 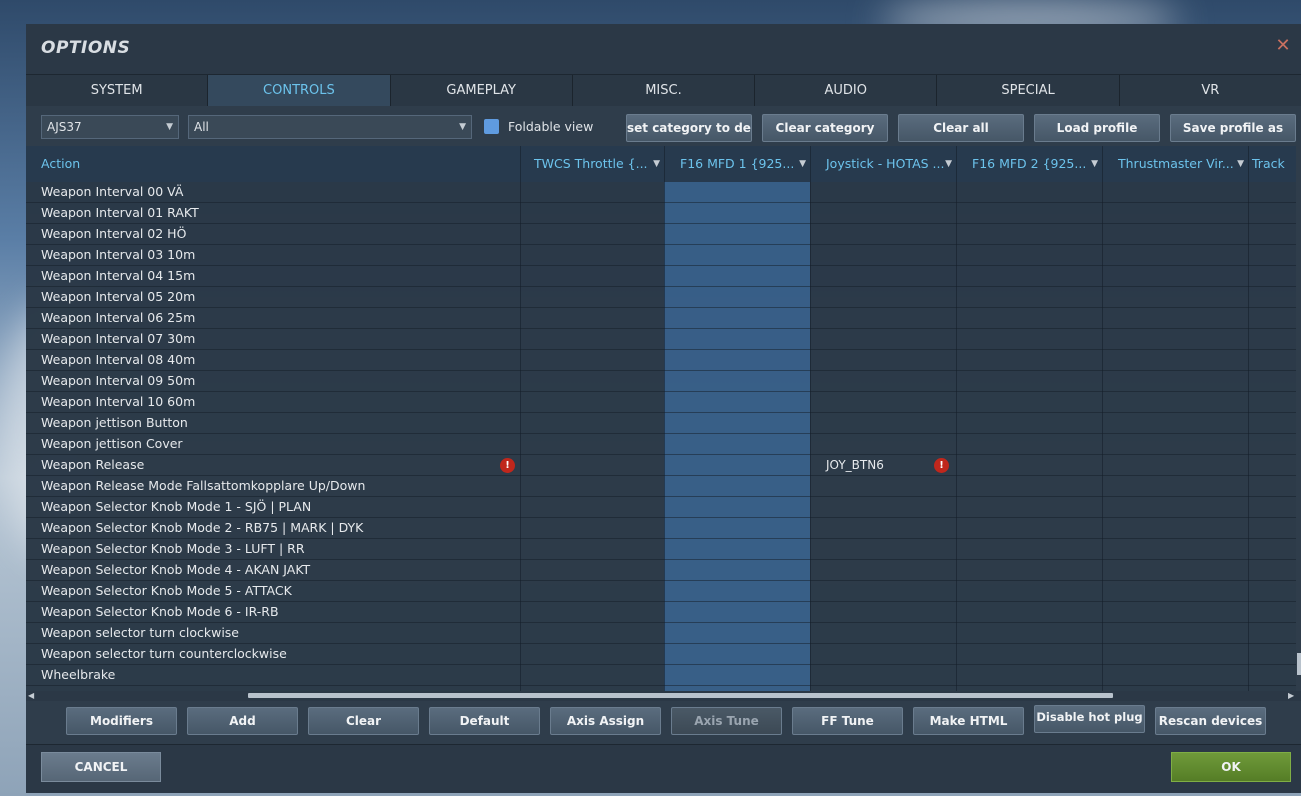 I want to click on table-row: Weapon Interval 05 20m, so click(x=661, y=297).